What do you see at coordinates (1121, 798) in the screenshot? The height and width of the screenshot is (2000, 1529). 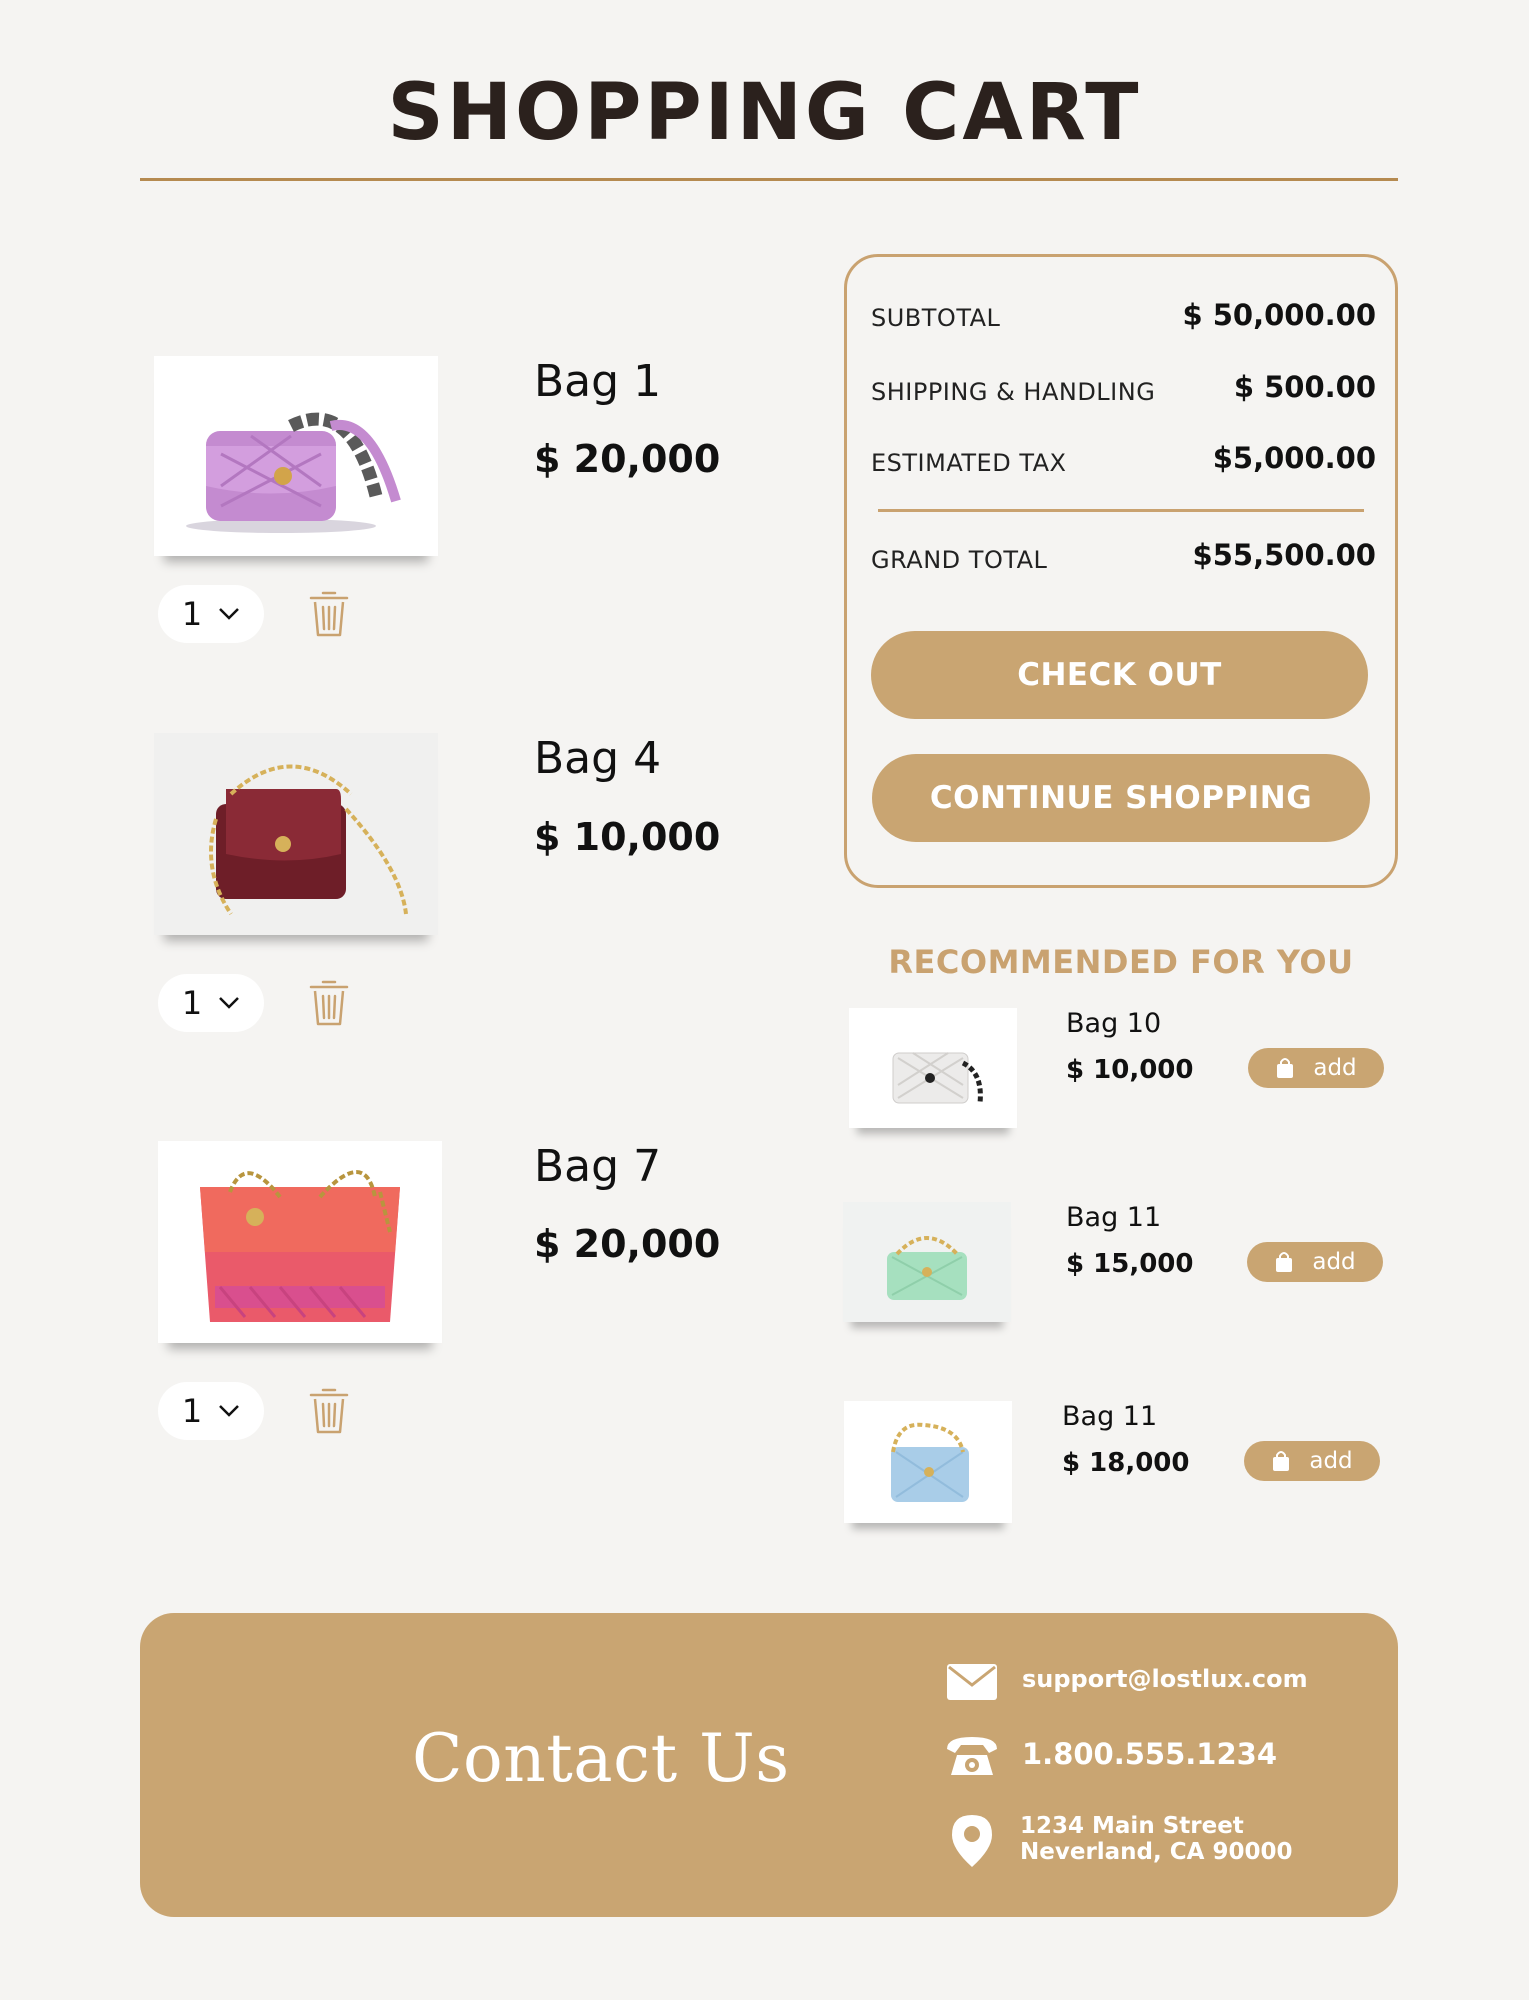 I see `continue-shopping-button: CONTINUE SHOPPING` at bounding box center [1121, 798].